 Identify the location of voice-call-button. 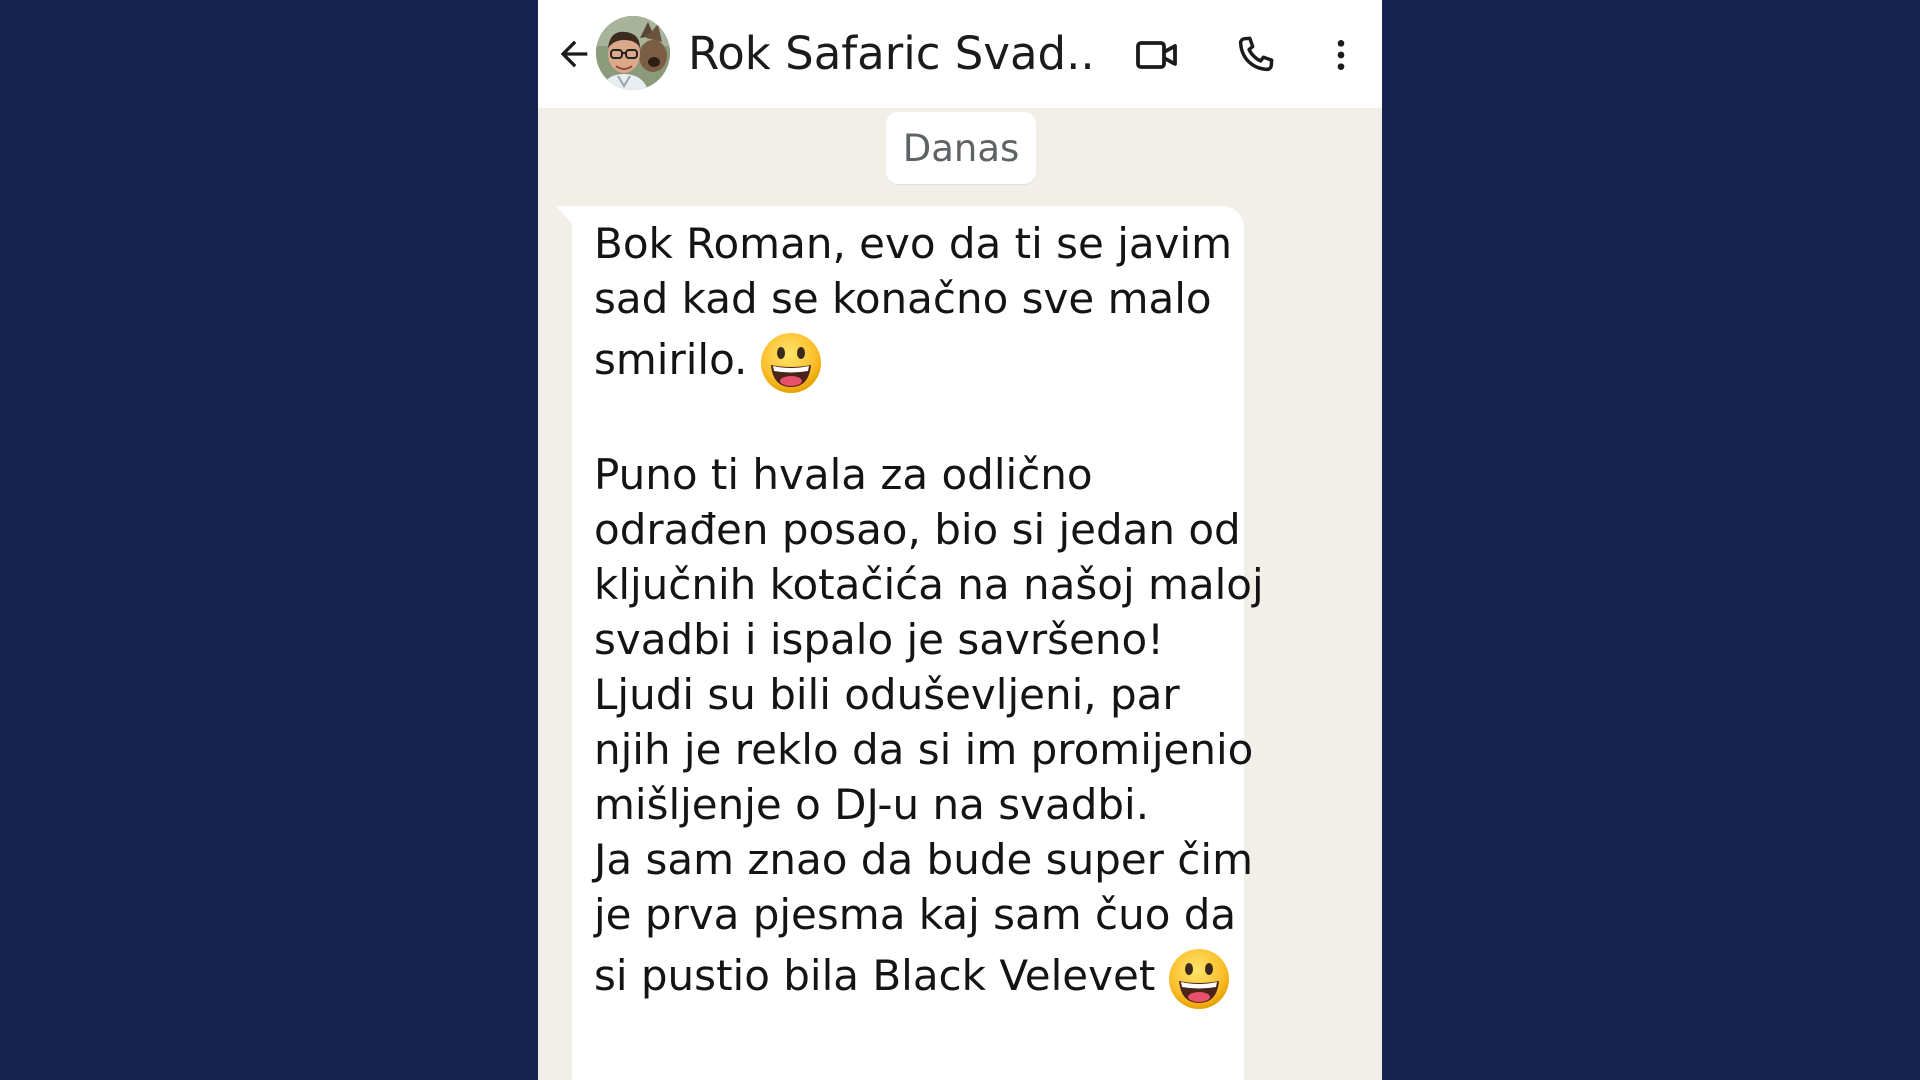
(1255, 55).